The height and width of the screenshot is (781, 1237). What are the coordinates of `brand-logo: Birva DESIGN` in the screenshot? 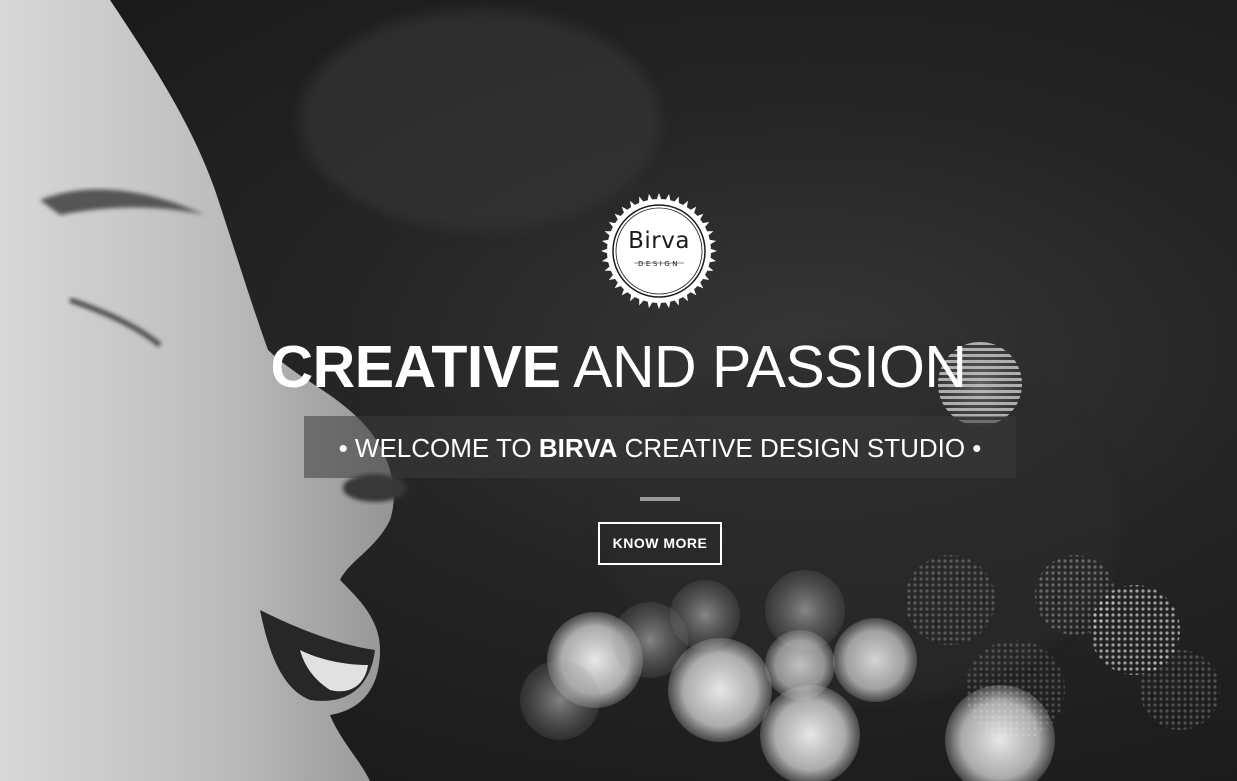 It's located at (659, 251).